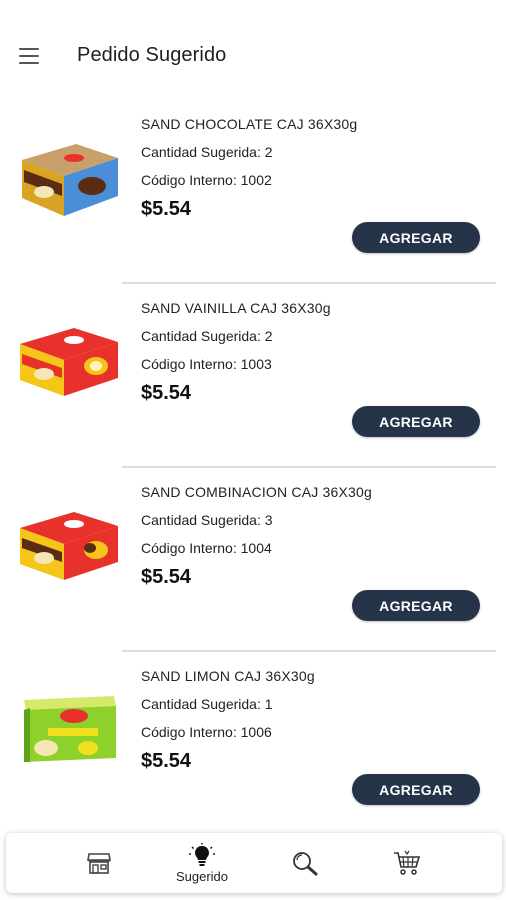  Describe the element at coordinates (206, 364) in the screenshot. I see `internal-code: Código Interno: 1003` at that location.